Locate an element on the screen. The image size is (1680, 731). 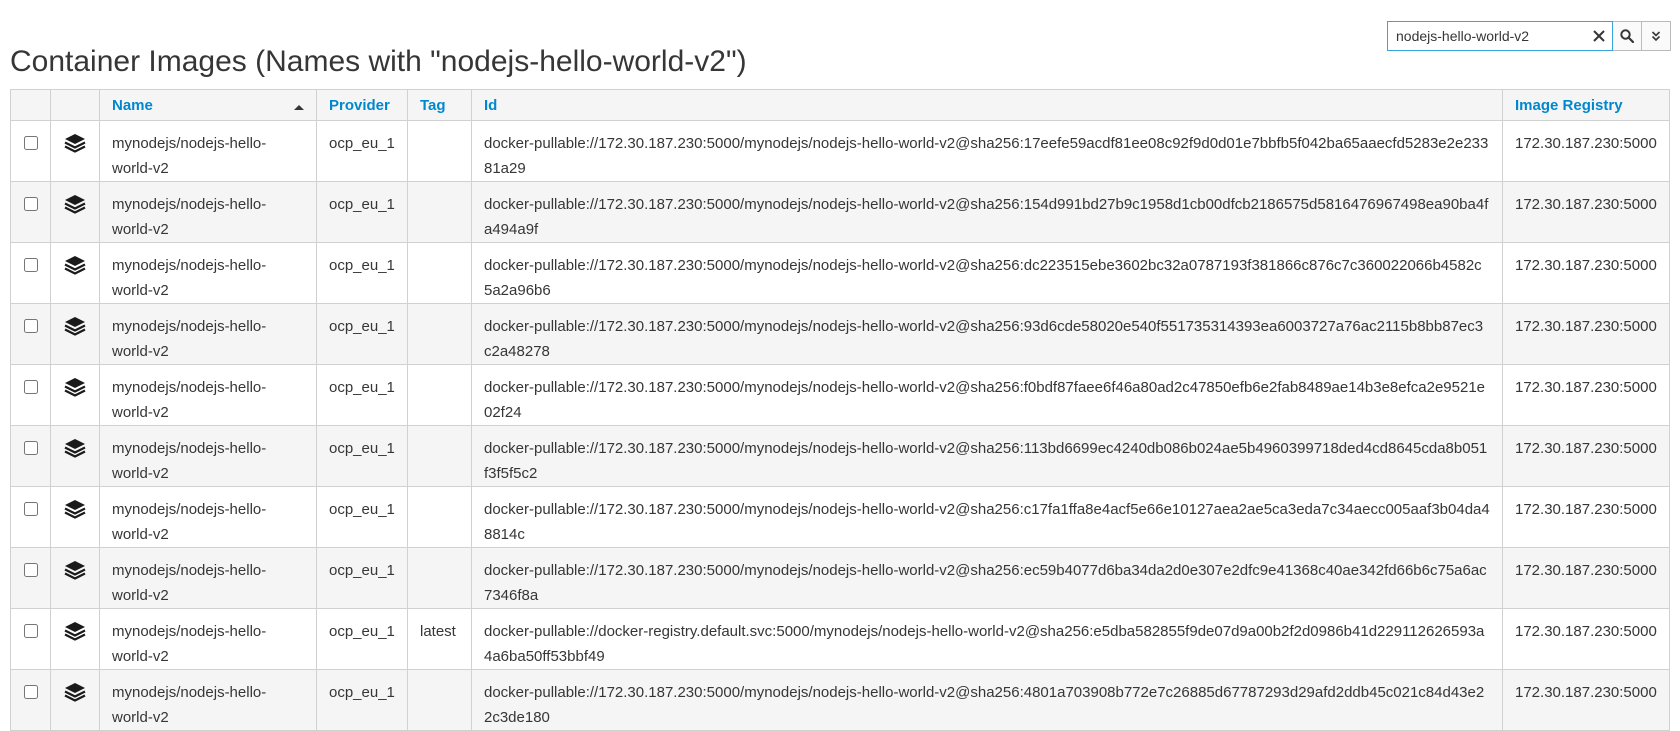
column-header-registry: Image Registry is located at coordinates (1586, 105).